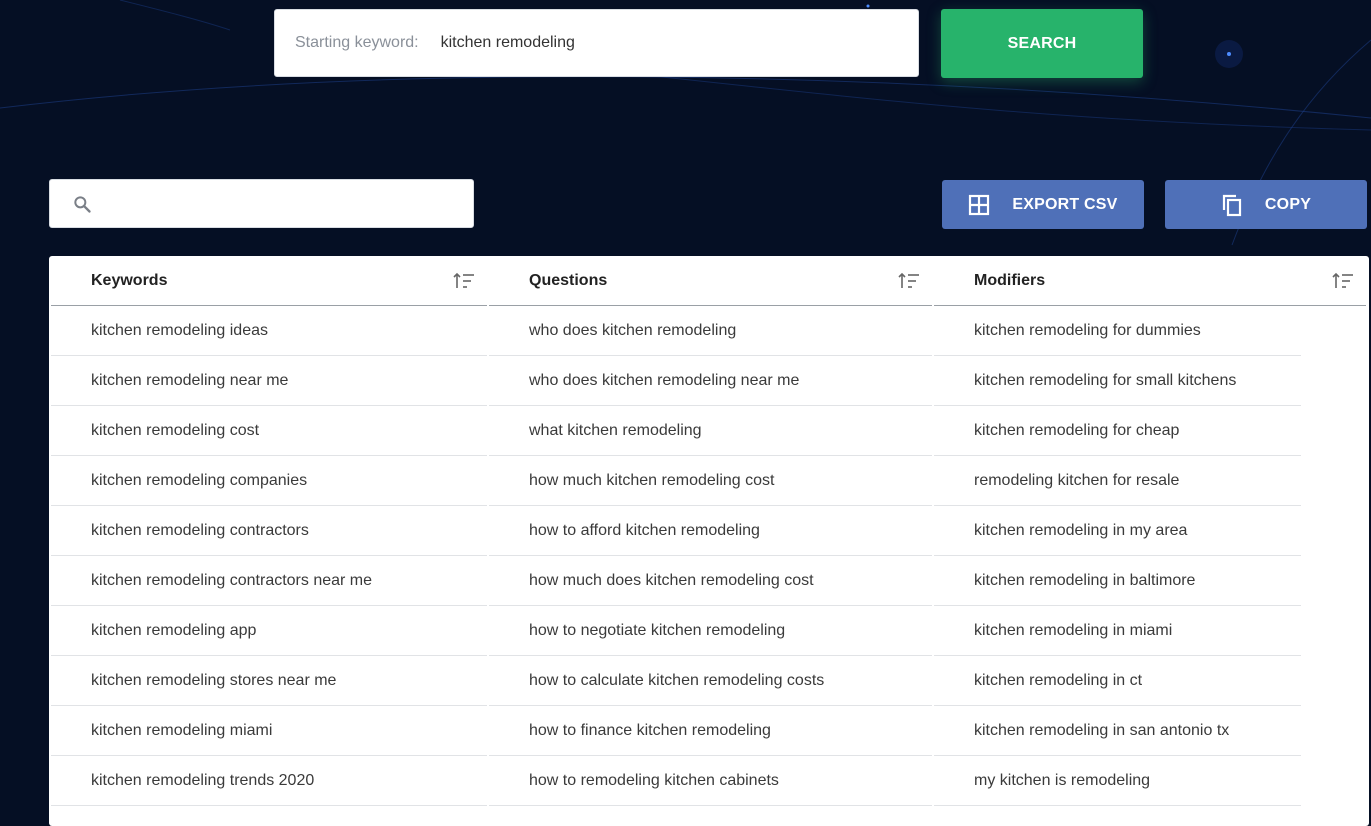 The image size is (1371, 826). Describe the element at coordinates (1077, 430) in the screenshot. I see `modifier-cell: kitchen remodeling for cheap` at that location.